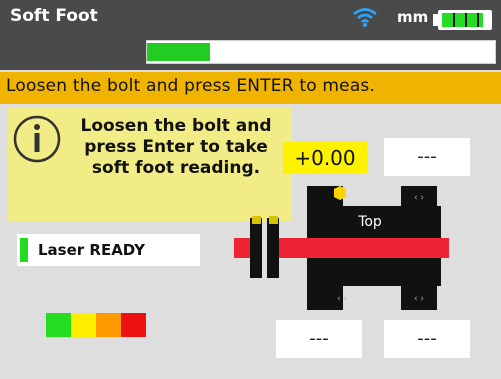 The image size is (501, 379). What do you see at coordinates (325, 158) in the screenshot?
I see `current-measurement: +0.00` at bounding box center [325, 158].